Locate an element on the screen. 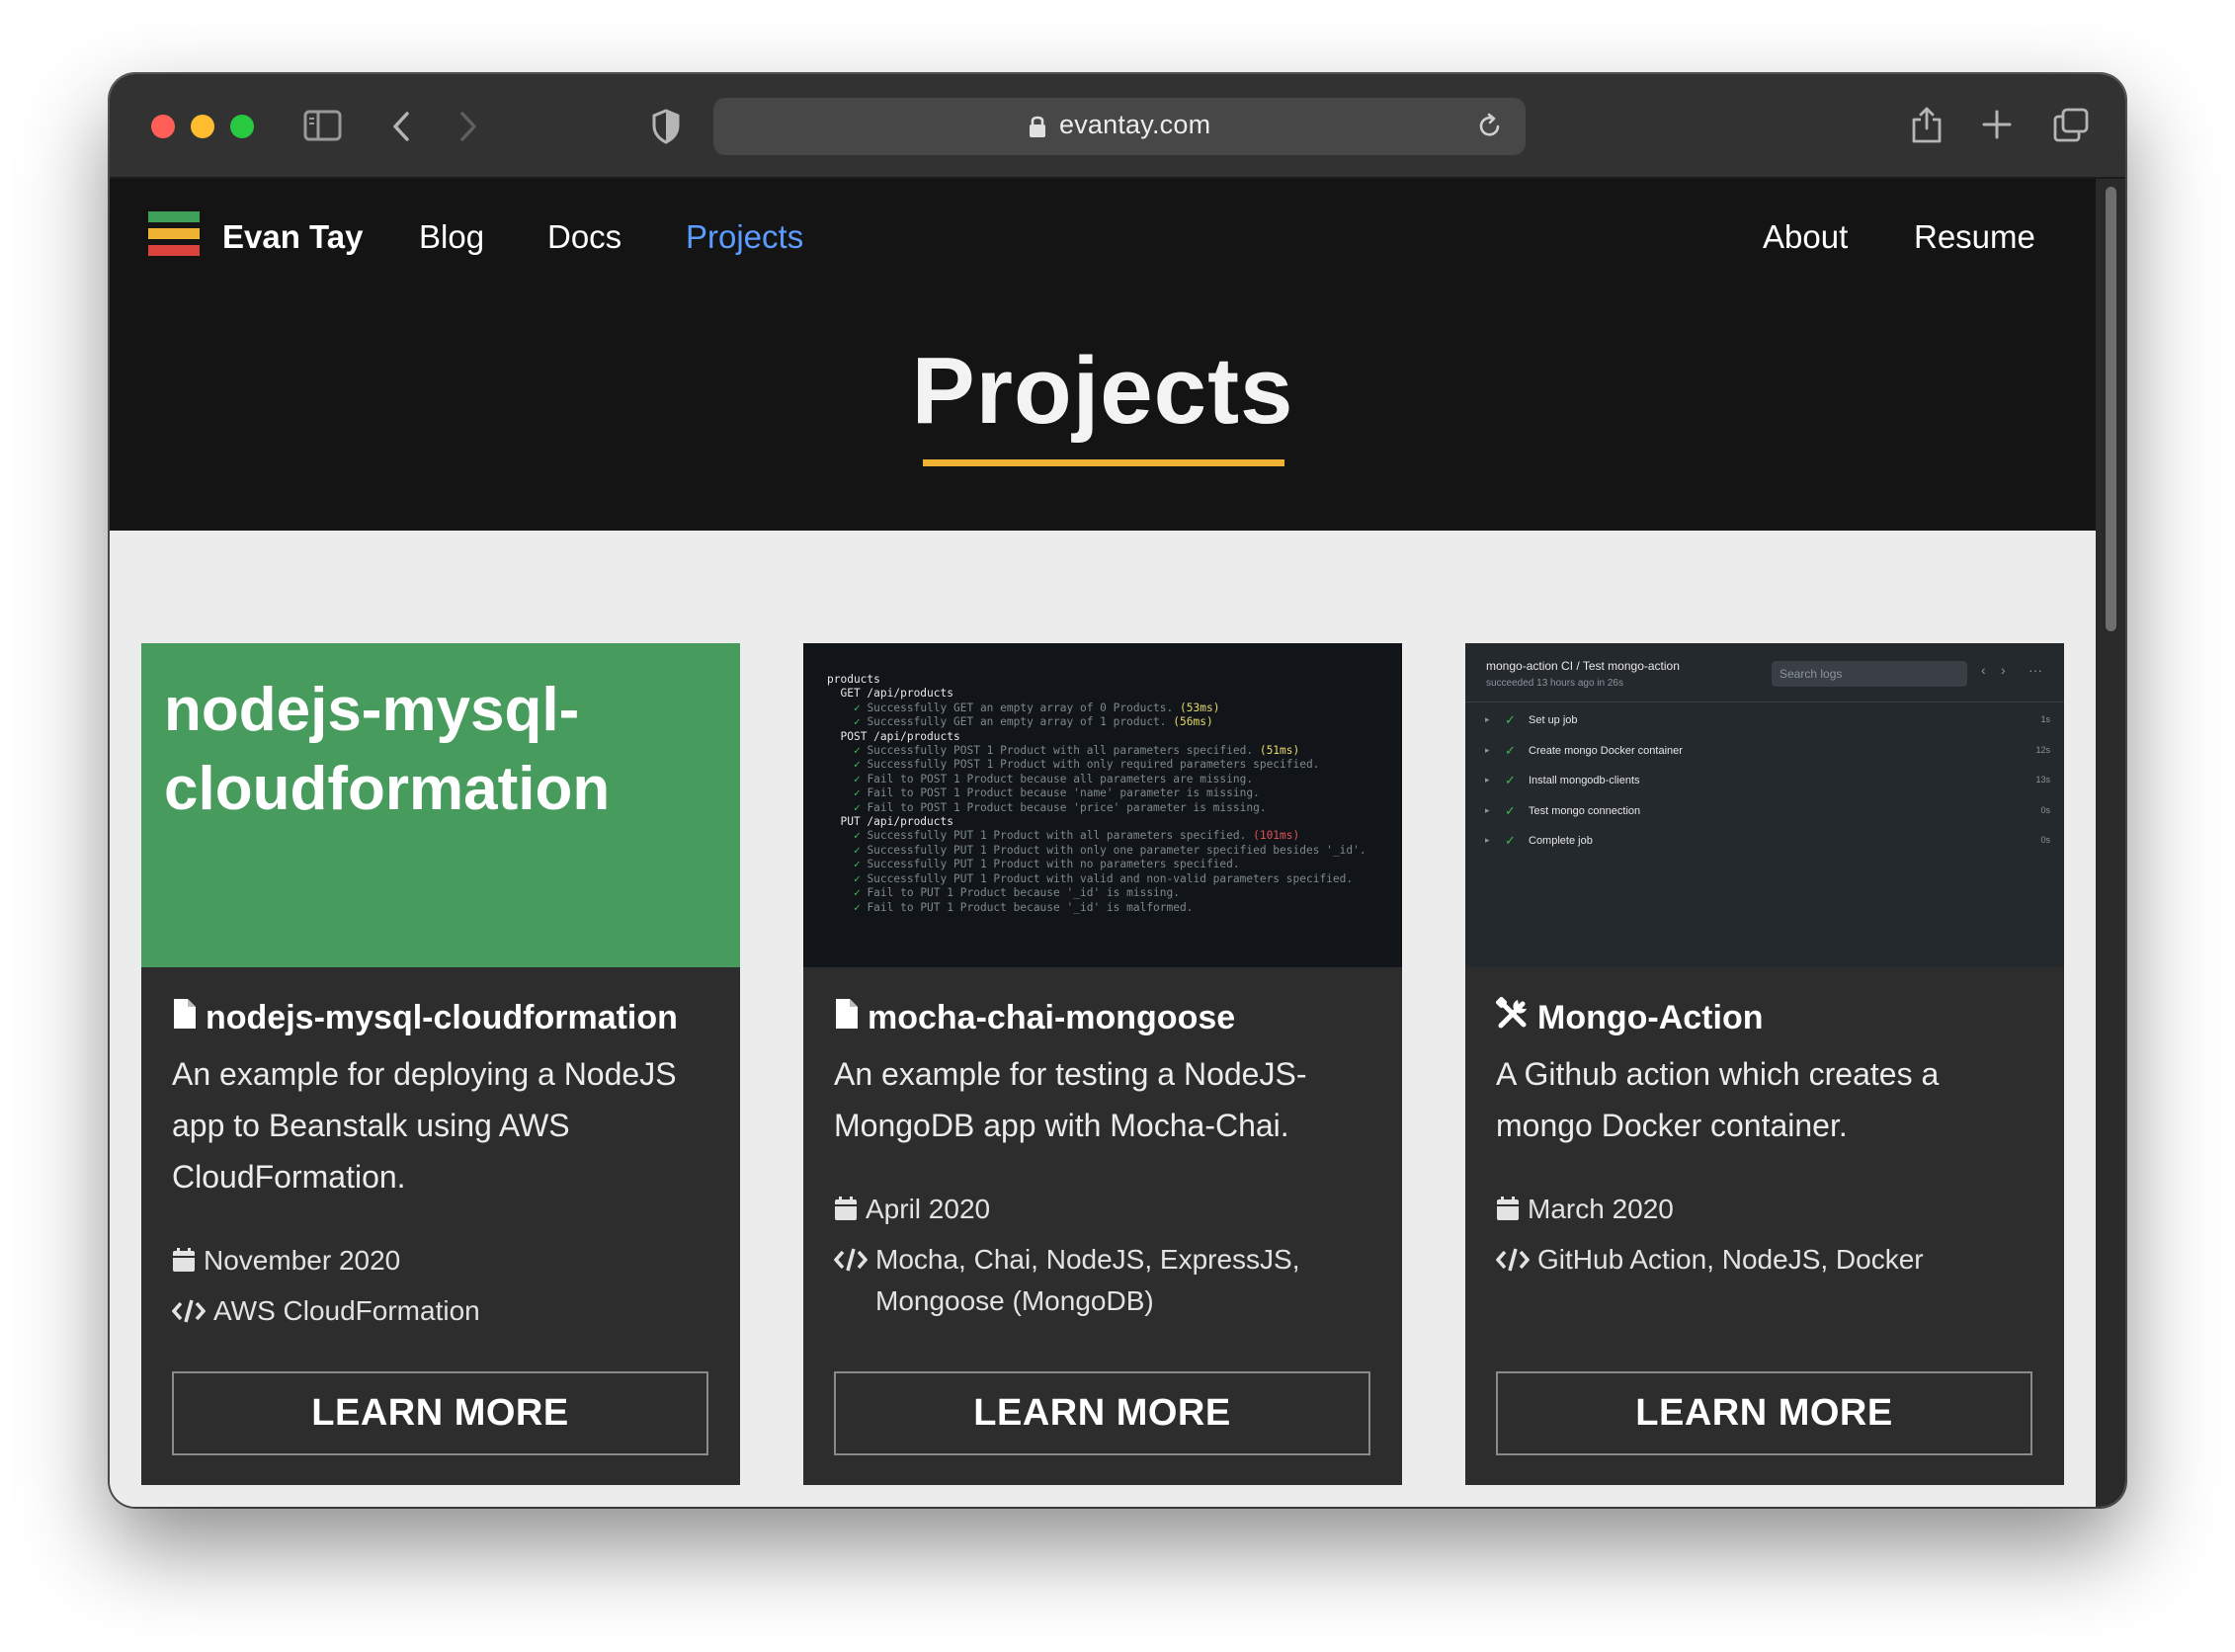 The width and height of the screenshot is (2235, 1652). card-title: Mongo-Action is located at coordinates (1629, 1017).